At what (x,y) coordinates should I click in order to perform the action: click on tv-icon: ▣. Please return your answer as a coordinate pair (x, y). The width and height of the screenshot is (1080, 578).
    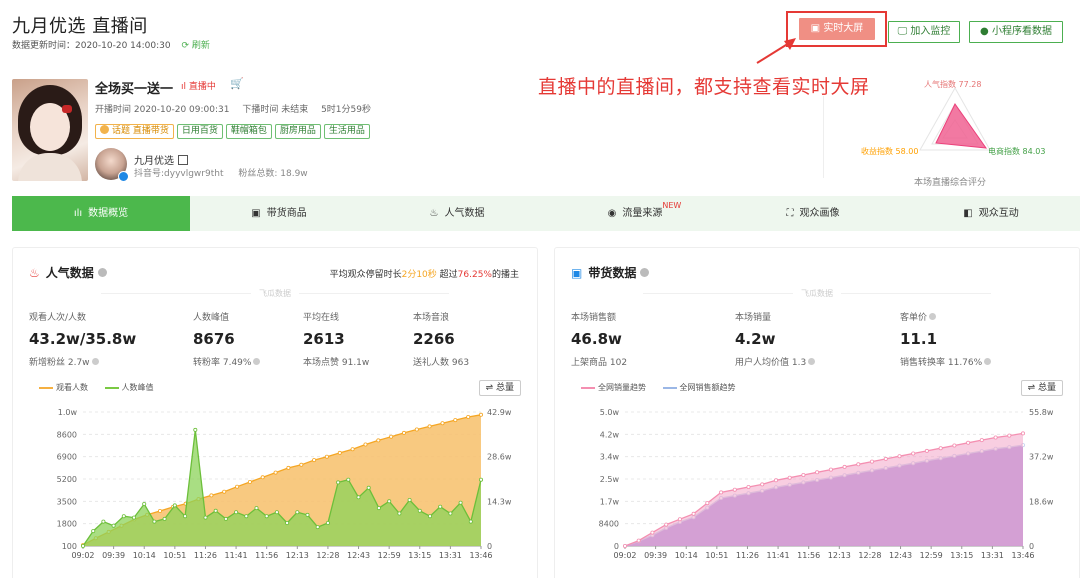
    Looking at the image, I should click on (817, 28).